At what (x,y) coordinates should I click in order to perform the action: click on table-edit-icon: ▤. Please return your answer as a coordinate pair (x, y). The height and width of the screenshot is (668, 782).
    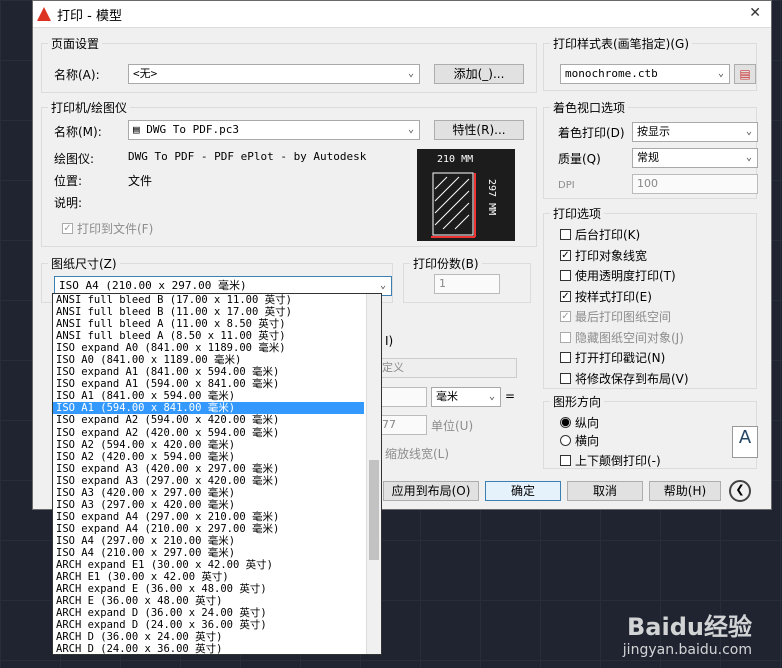
    Looking at the image, I should click on (745, 74).